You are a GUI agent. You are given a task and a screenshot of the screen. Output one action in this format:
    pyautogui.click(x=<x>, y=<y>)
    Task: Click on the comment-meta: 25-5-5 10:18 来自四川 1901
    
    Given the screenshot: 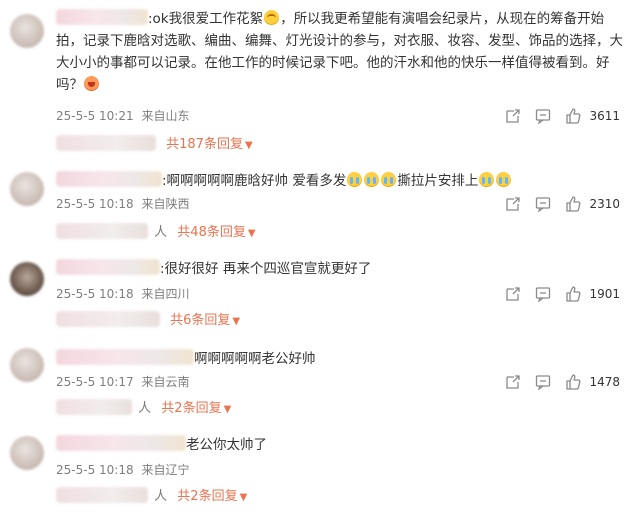 What is the action you would take?
    pyautogui.click(x=343, y=294)
    